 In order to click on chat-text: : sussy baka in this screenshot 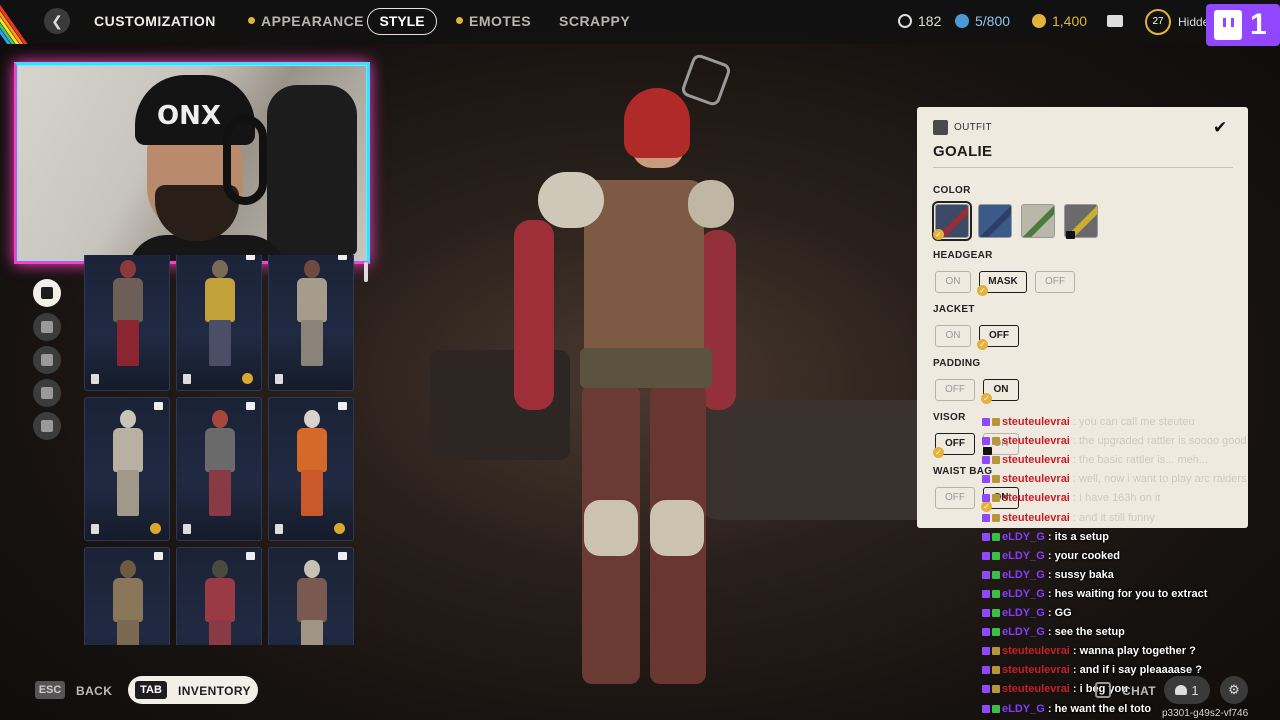, I will do `click(1079, 574)`.